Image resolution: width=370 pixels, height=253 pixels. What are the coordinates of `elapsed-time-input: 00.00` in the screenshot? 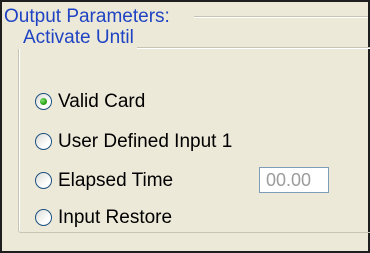 It's located at (294, 180).